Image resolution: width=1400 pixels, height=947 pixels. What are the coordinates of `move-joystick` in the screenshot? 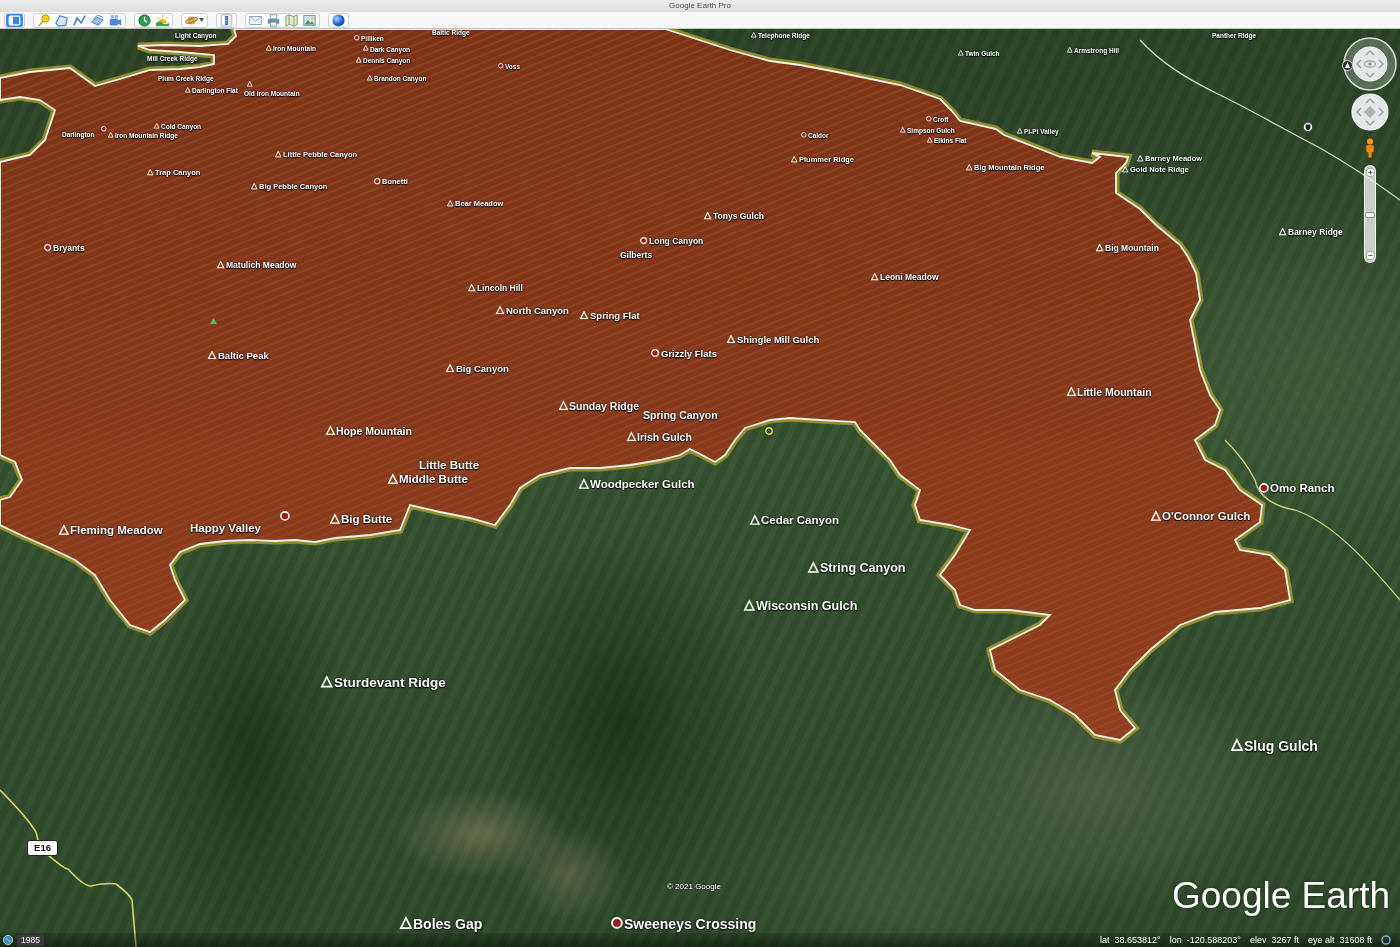 It's located at (1370, 112).